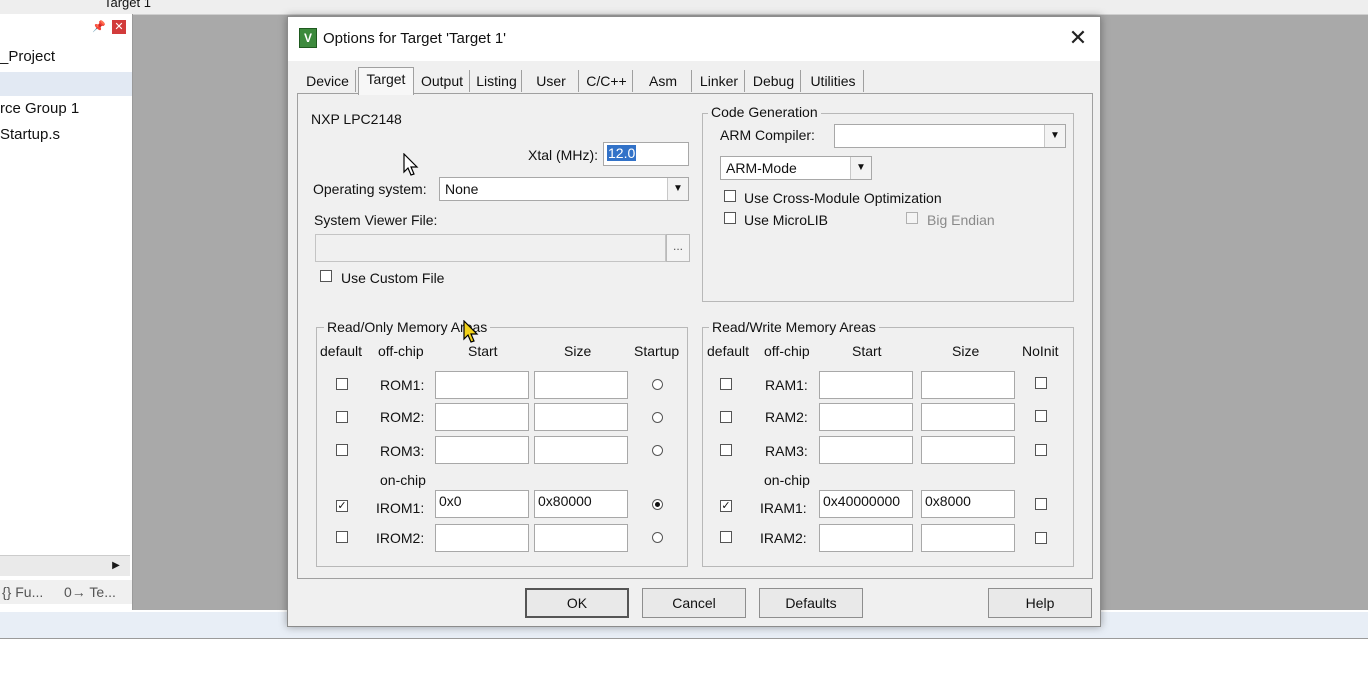  What do you see at coordinates (794, 327) in the screenshot?
I see `rw-memory-title: Read/Write Memory Areas` at bounding box center [794, 327].